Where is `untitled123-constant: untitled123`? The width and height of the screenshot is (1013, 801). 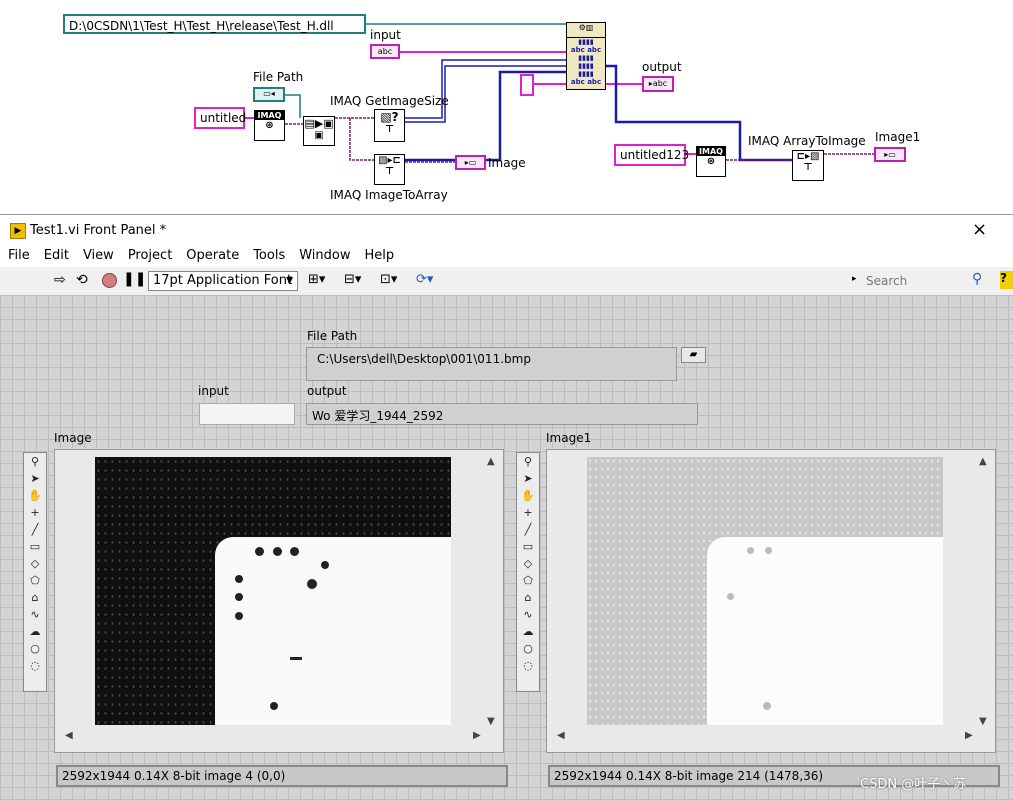 untitled123-constant: untitled123 is located at coordinates (651, 155).